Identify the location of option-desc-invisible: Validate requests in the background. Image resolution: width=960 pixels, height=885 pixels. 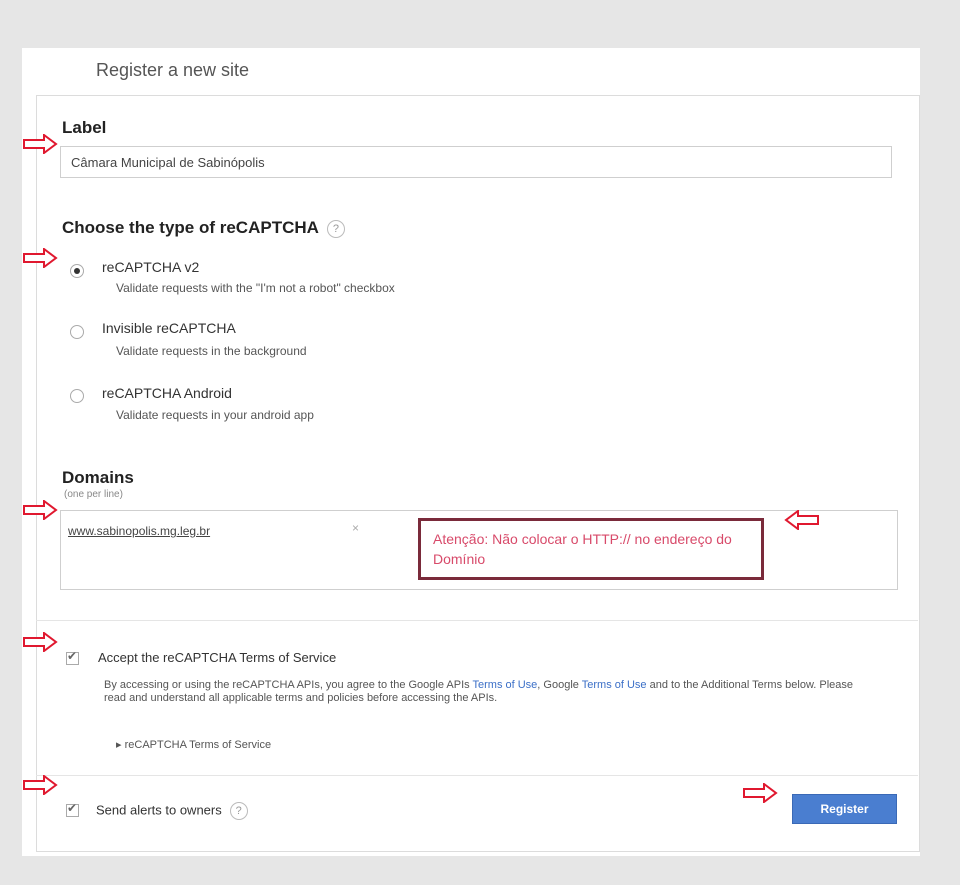
(211, 351).